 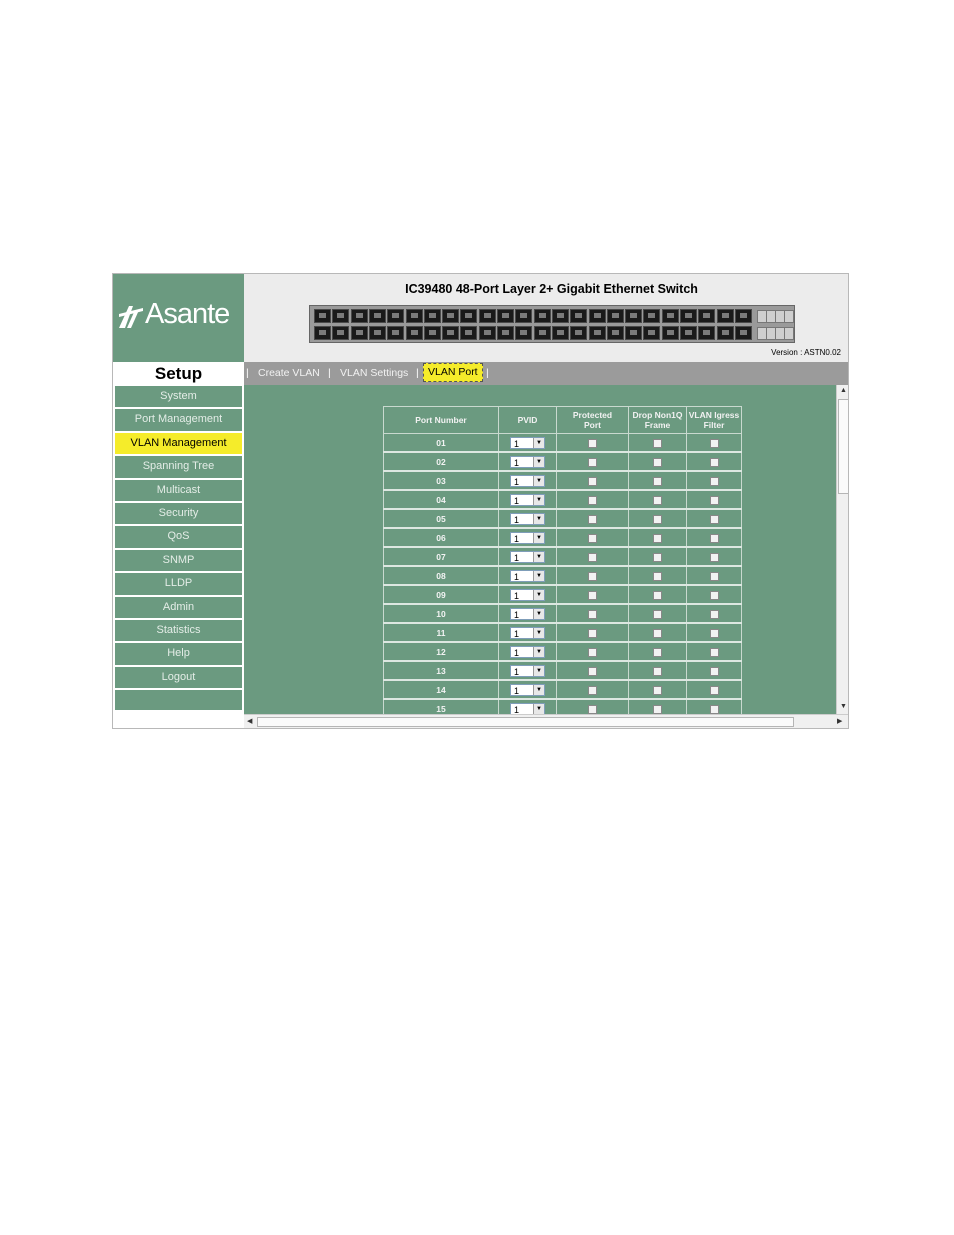 What do you see at coordinates (178, 537) in the screenshot?
I see `sidebar-item-qos: QoS` at bounding box center [178, 537].